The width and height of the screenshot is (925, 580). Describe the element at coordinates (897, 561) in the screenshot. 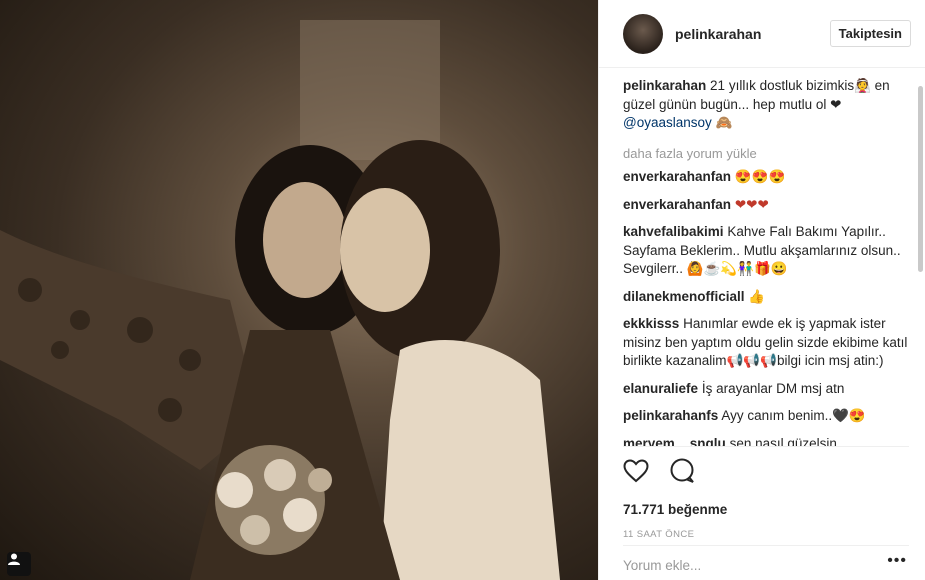

I see `more-options-icon: •••` at that location.